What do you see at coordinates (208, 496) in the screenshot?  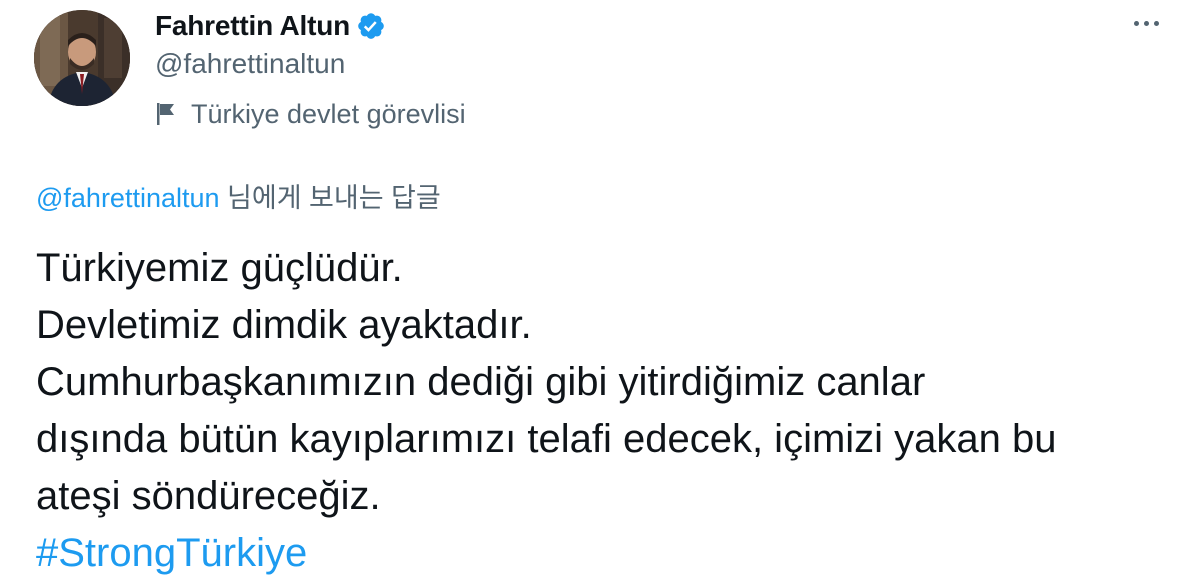 I see `tweet-text-line: ateşi söndüreceğiz.` at bounding box center [208, 496].